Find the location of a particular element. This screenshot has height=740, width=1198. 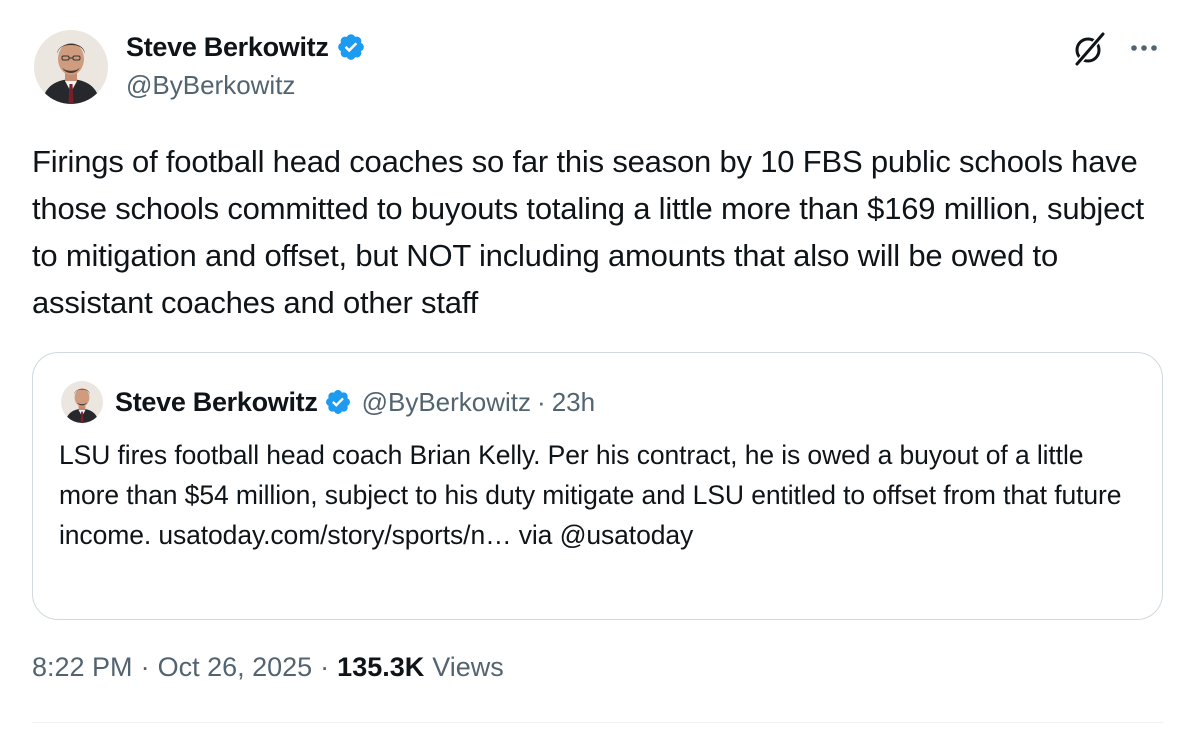

quoted-author-avatar is located at coordinates (82, 402).